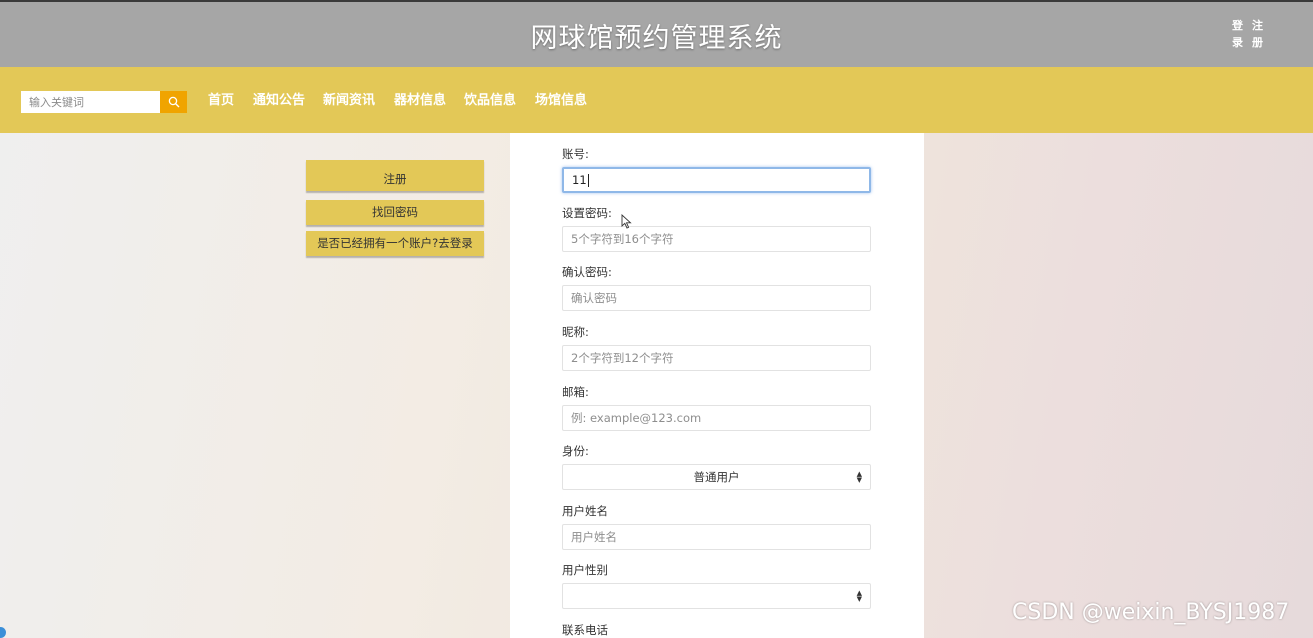 This screenshot has height=638, width=1313. I want to click on watermark-text: CSDN @weixin_BYSJ1987, so click(1151, 612).